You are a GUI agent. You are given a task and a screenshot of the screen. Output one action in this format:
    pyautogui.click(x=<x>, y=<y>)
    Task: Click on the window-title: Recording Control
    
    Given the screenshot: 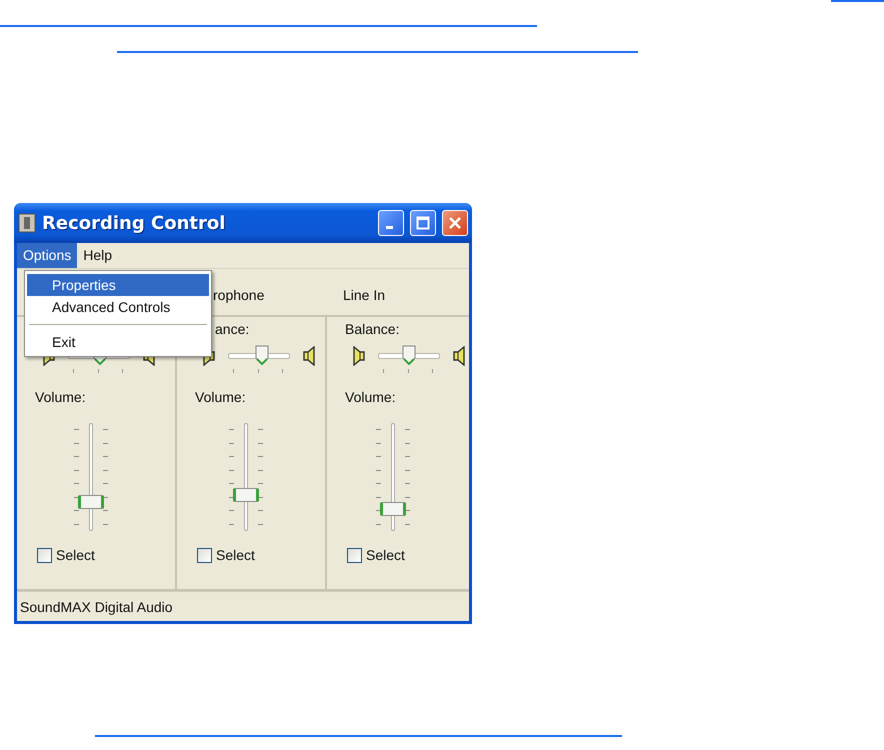 What is the action you would take?
    pyautogui.click(x=134, y=223)
    